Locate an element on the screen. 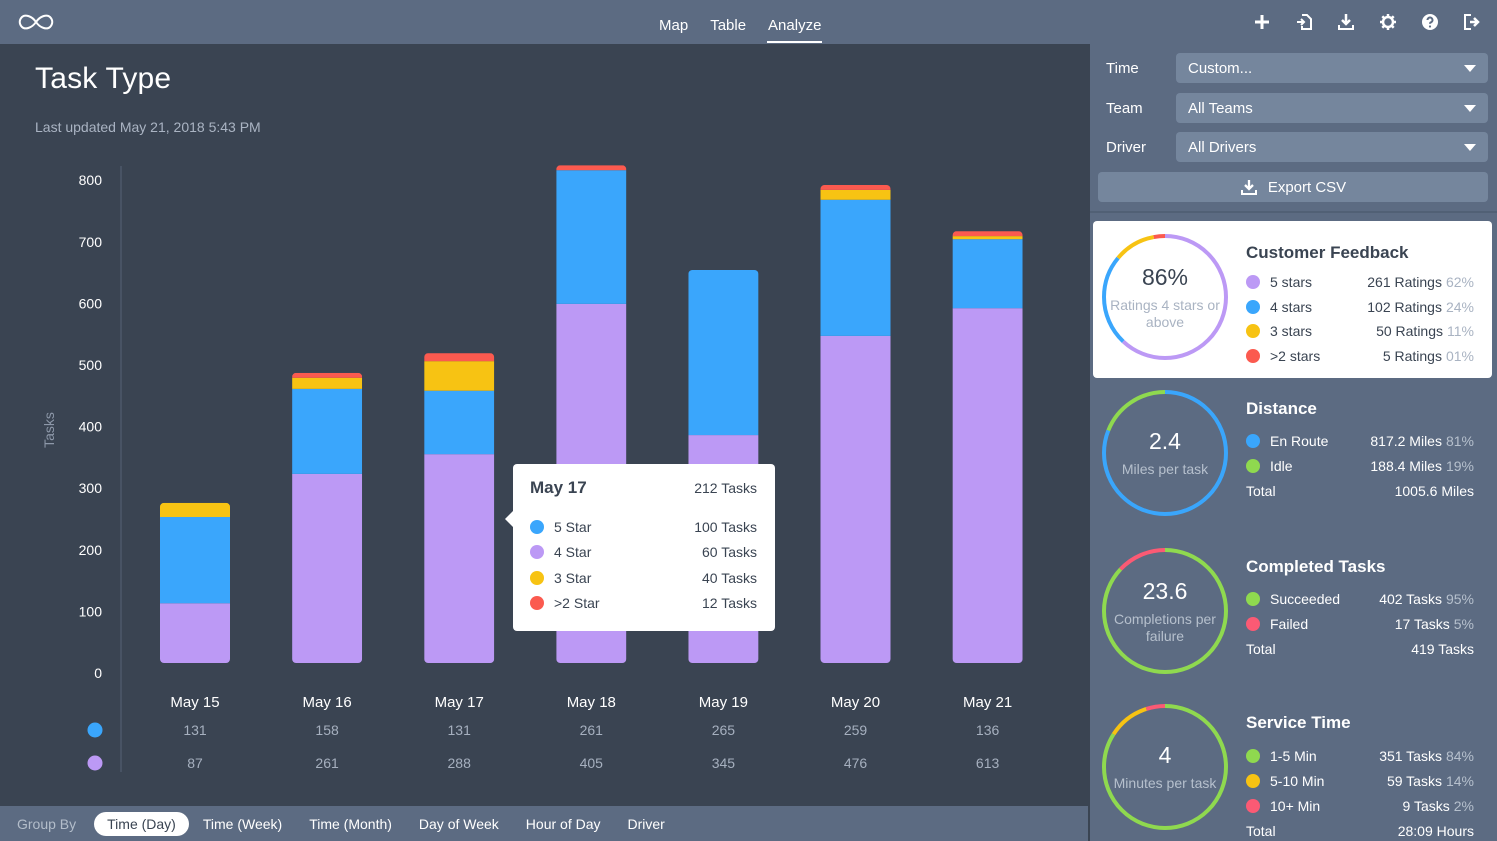  legend-percent: 24% is located at coordinates (1459, 306).